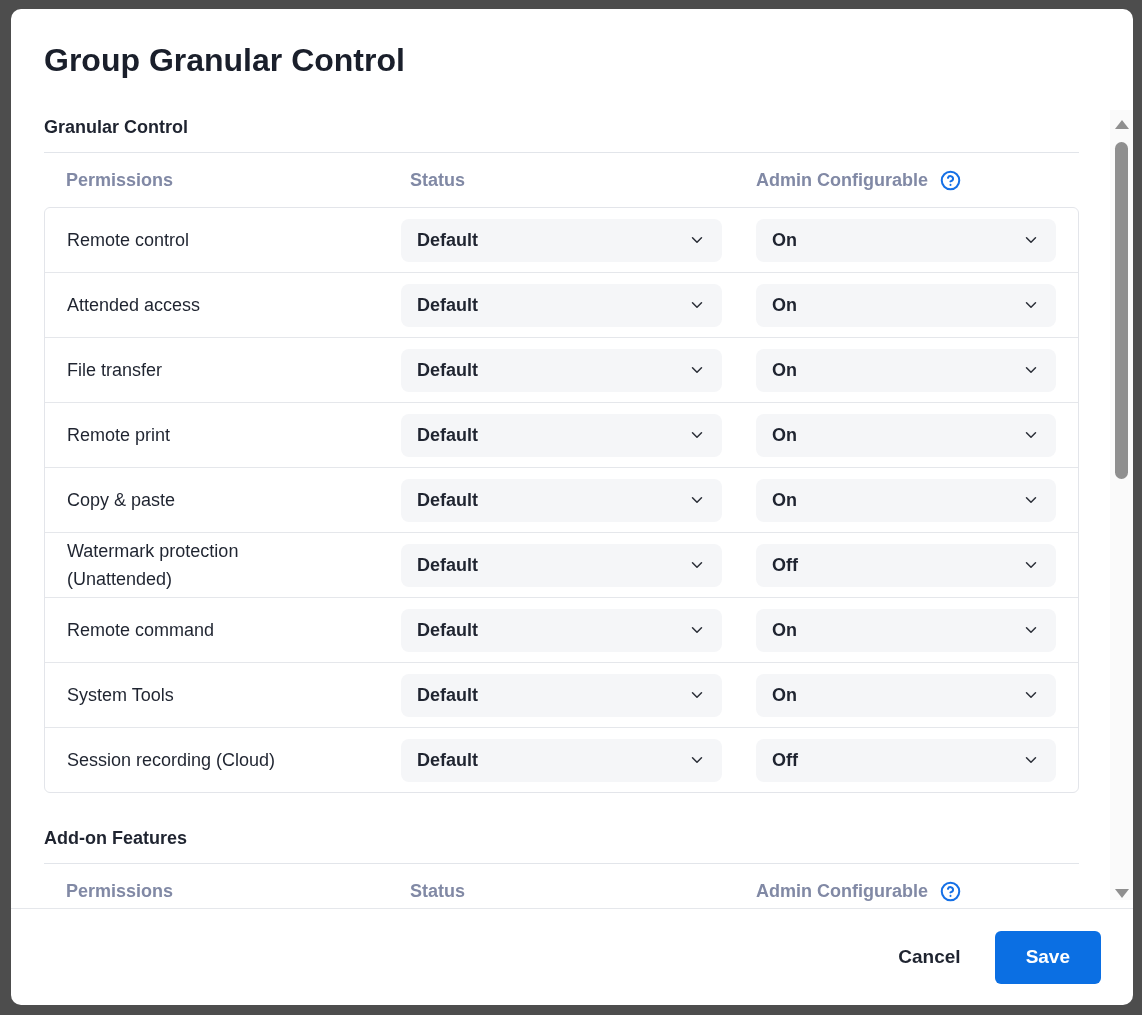 Image resolution: width=1142 pixels, height=1015 pixels. I want to click on permission-label: Remote command, so click(141, 630).